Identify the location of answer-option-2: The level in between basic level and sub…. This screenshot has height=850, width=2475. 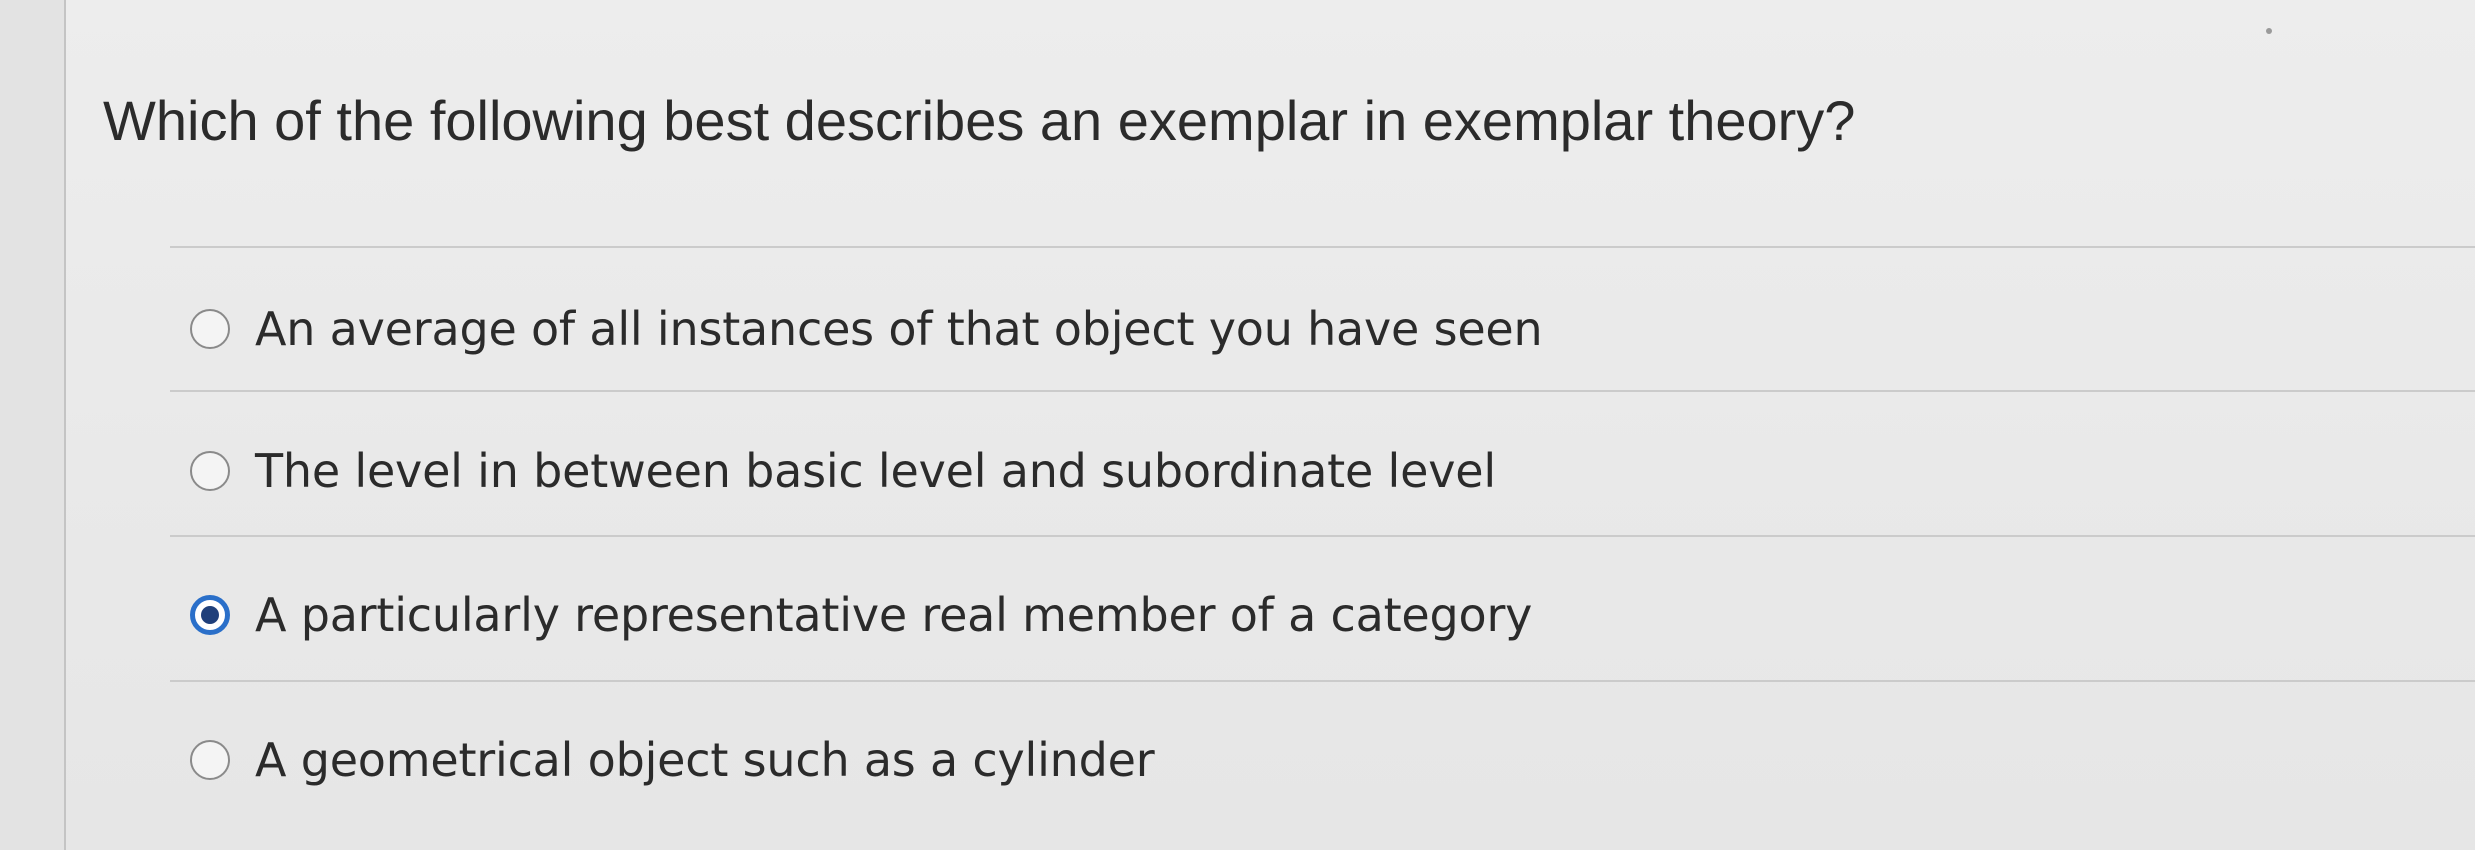
(843, 471).